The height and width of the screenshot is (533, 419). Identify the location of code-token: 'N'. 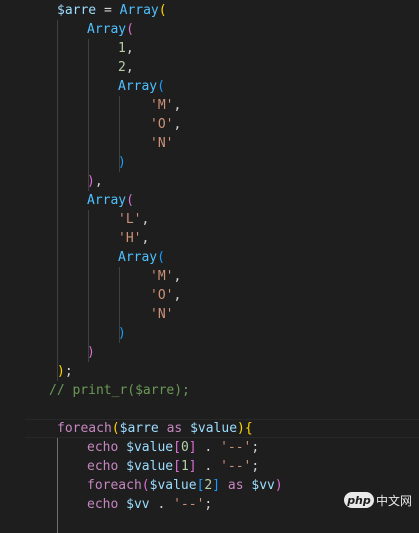
(162, 314).